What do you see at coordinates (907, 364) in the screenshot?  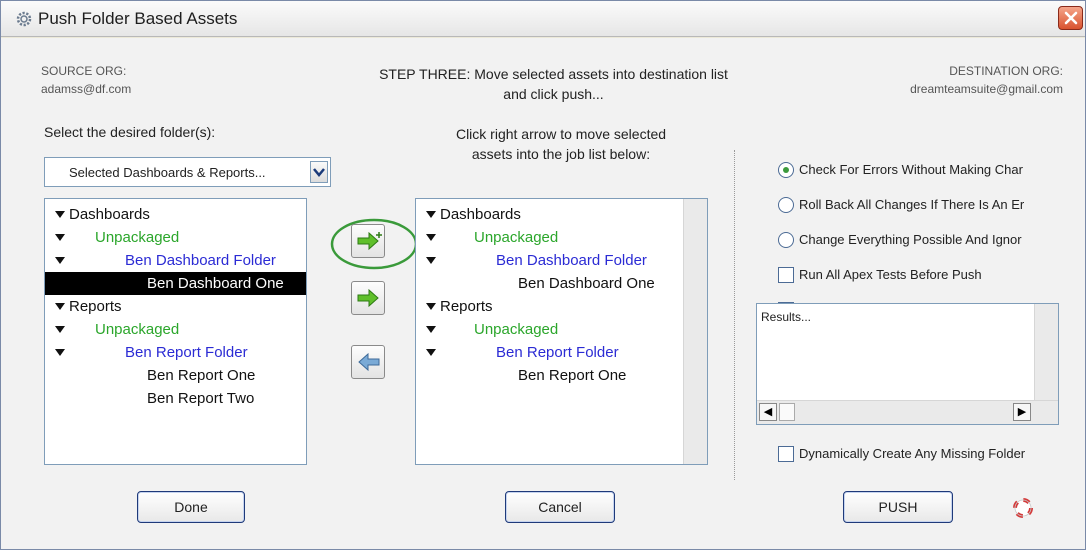 I see `results-panel: Results... ◀ ▶` at bounding box center [907, 364].